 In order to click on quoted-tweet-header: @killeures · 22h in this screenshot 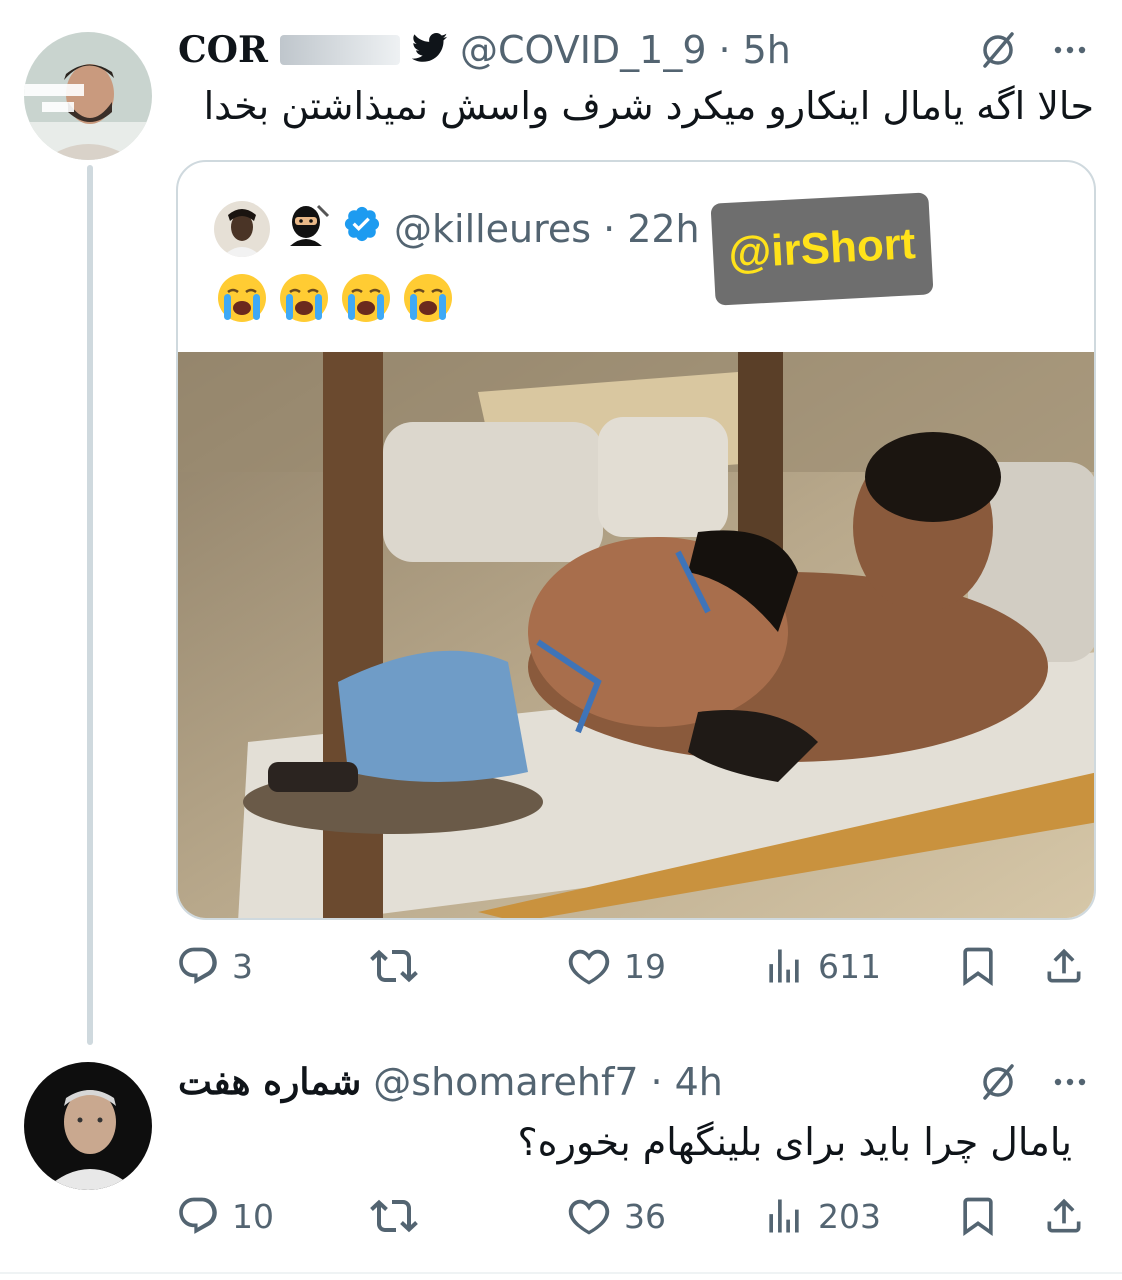, I will do `click(457, 228)`.